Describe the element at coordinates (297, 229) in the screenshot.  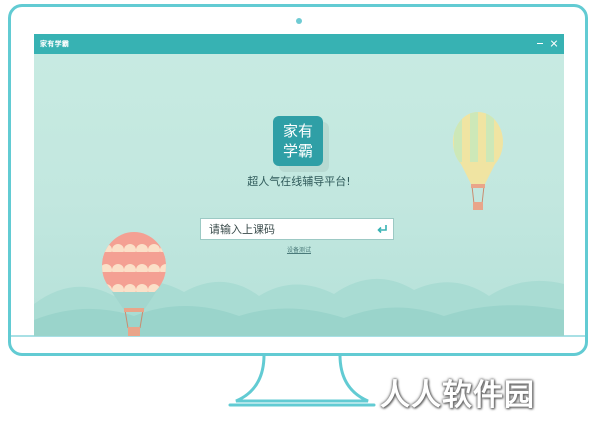
I see `class-code-input` at that location.